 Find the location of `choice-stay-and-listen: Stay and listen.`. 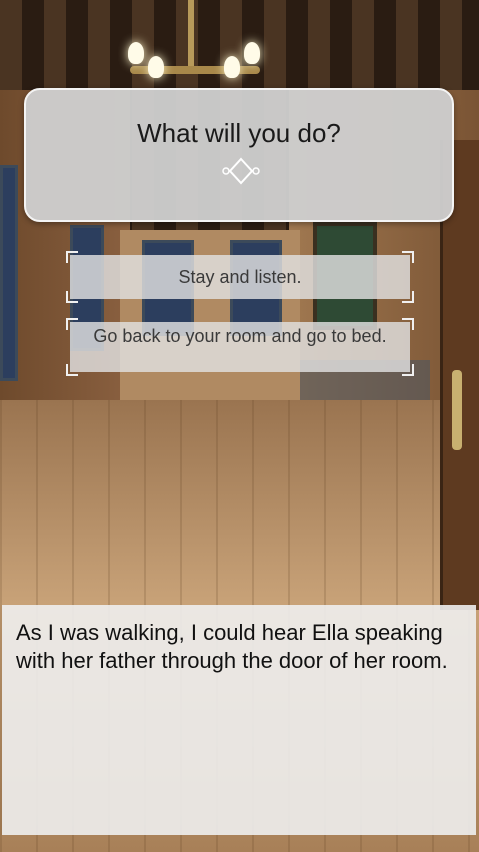

choice-stay-and-listen: Stay and listen. is located at coordinates (240, 277).